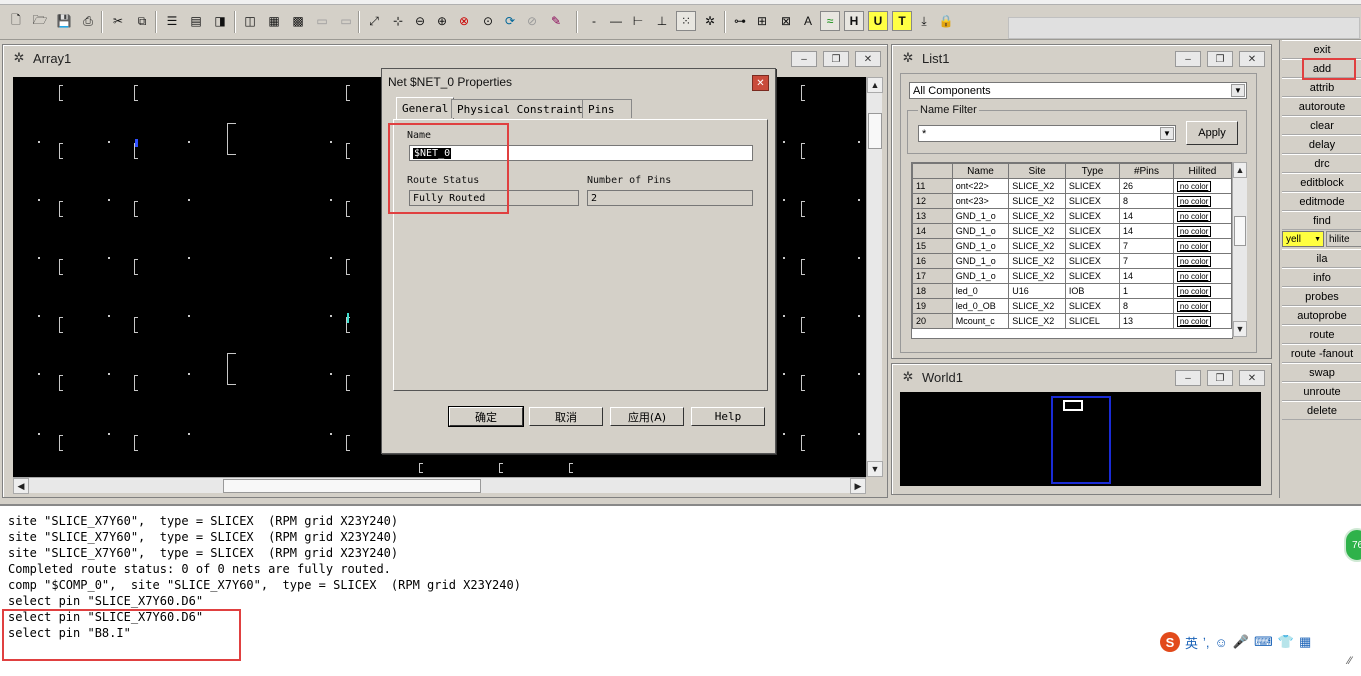 Image resolution: width=1361 pixels, height=676 pixels. I want to click on apply-button: Apply, so click(1212, 133).